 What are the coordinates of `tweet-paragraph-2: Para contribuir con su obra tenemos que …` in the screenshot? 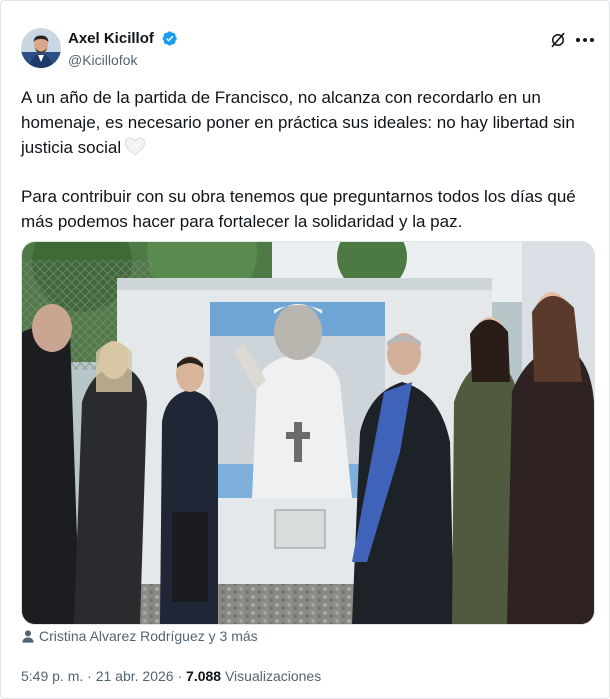 It's located at (298, 209).